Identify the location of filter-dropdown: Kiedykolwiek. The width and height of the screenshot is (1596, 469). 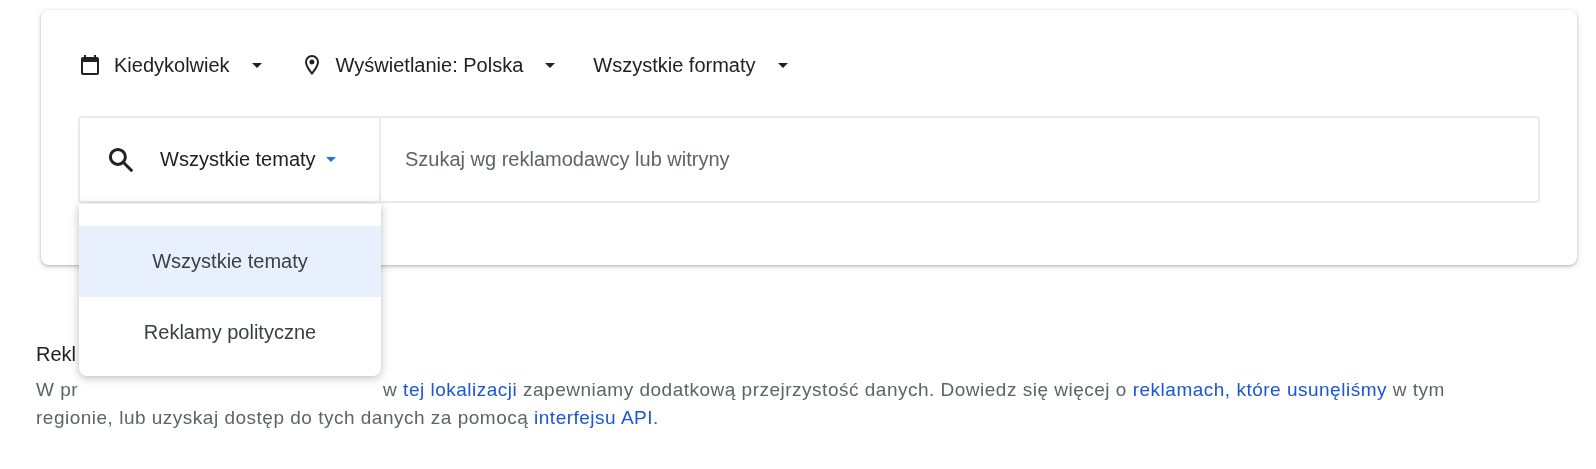
(170, 65).